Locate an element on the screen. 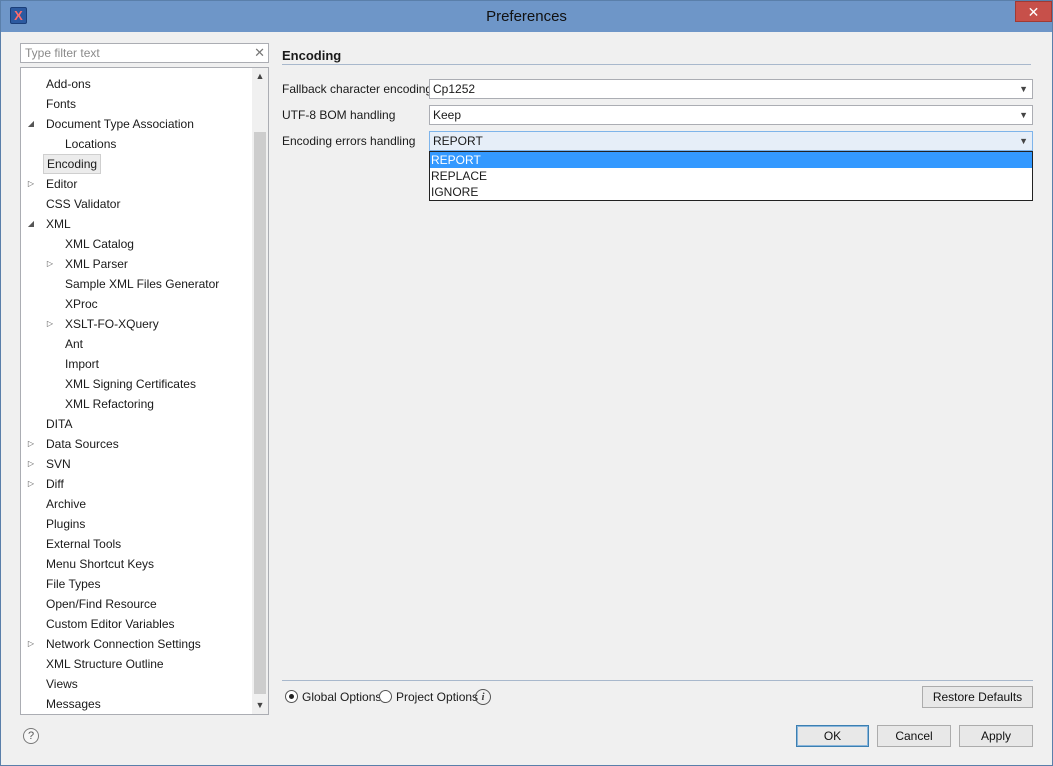 This screenshot has width=1053, height=766. project-options-radio: Project Options is located at coordinates (428, 697).